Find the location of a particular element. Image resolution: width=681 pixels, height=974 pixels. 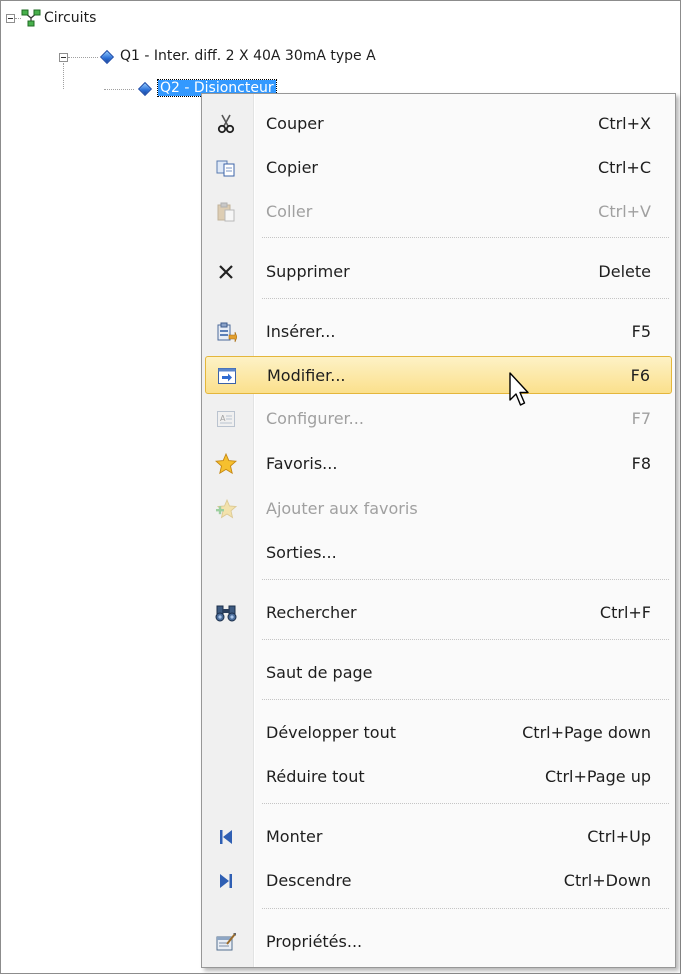

menu-item-reduire-tout: Réduire tout Ctrl+Page up is located at coordinates (438, 777).